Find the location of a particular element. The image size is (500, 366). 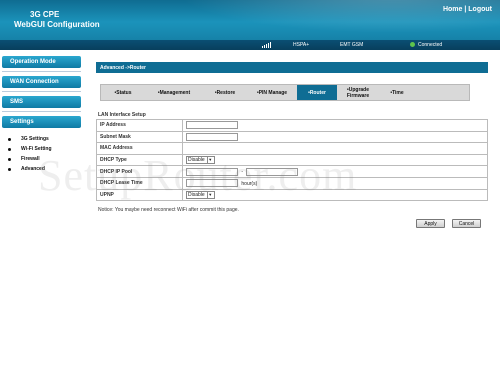

tab-upgrade-firmware: •Upgrade Firmware is located at coordinates (358, 92).